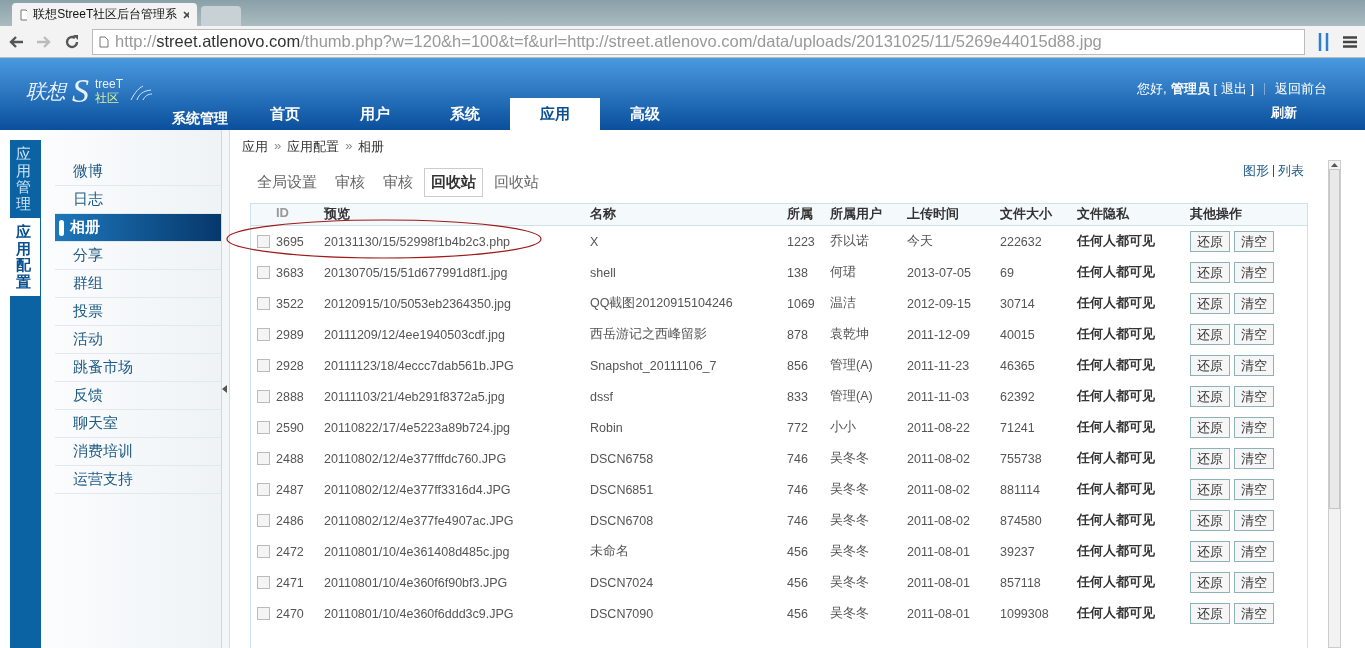 This screenshot has height=648, width=1365. Describe the element at coordinates (287, 182) in the screenshot. I see `sub-tab: 全局设置` at that location.